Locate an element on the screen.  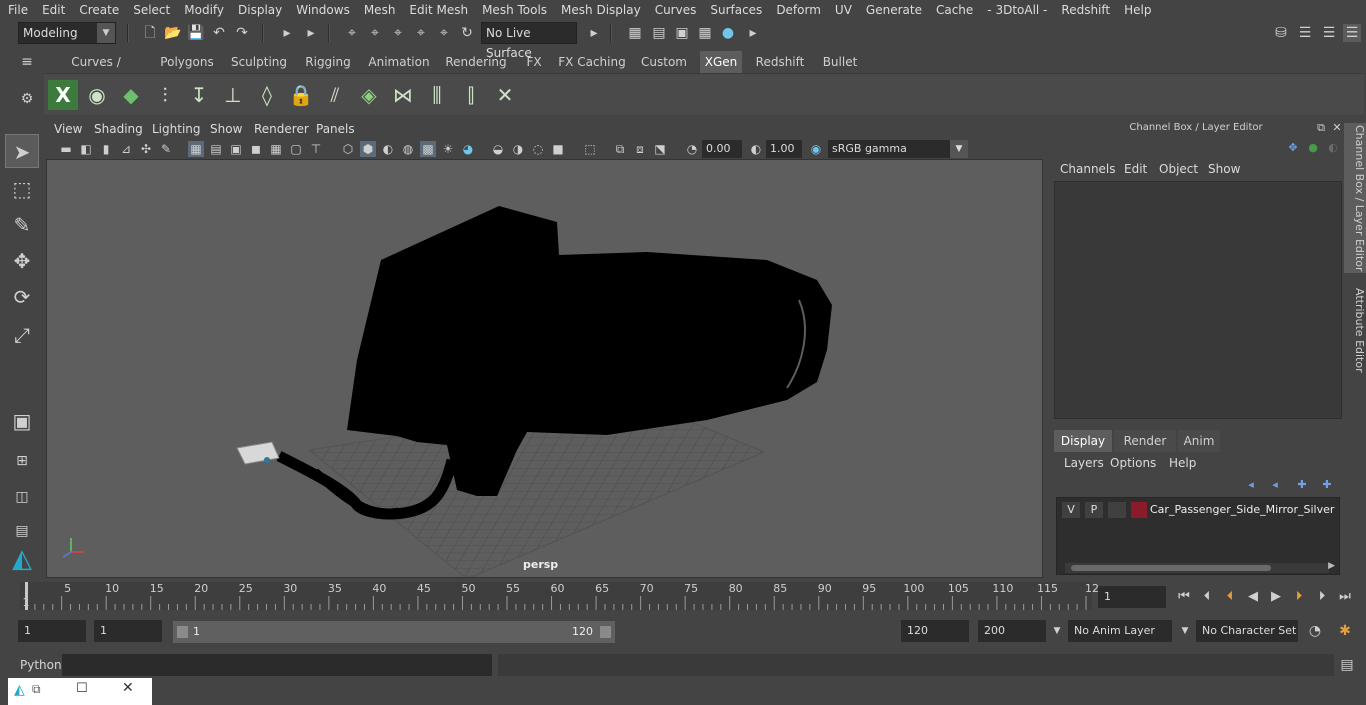
step-forward-icon: ⏵ is located at coordinates (1322, 597).